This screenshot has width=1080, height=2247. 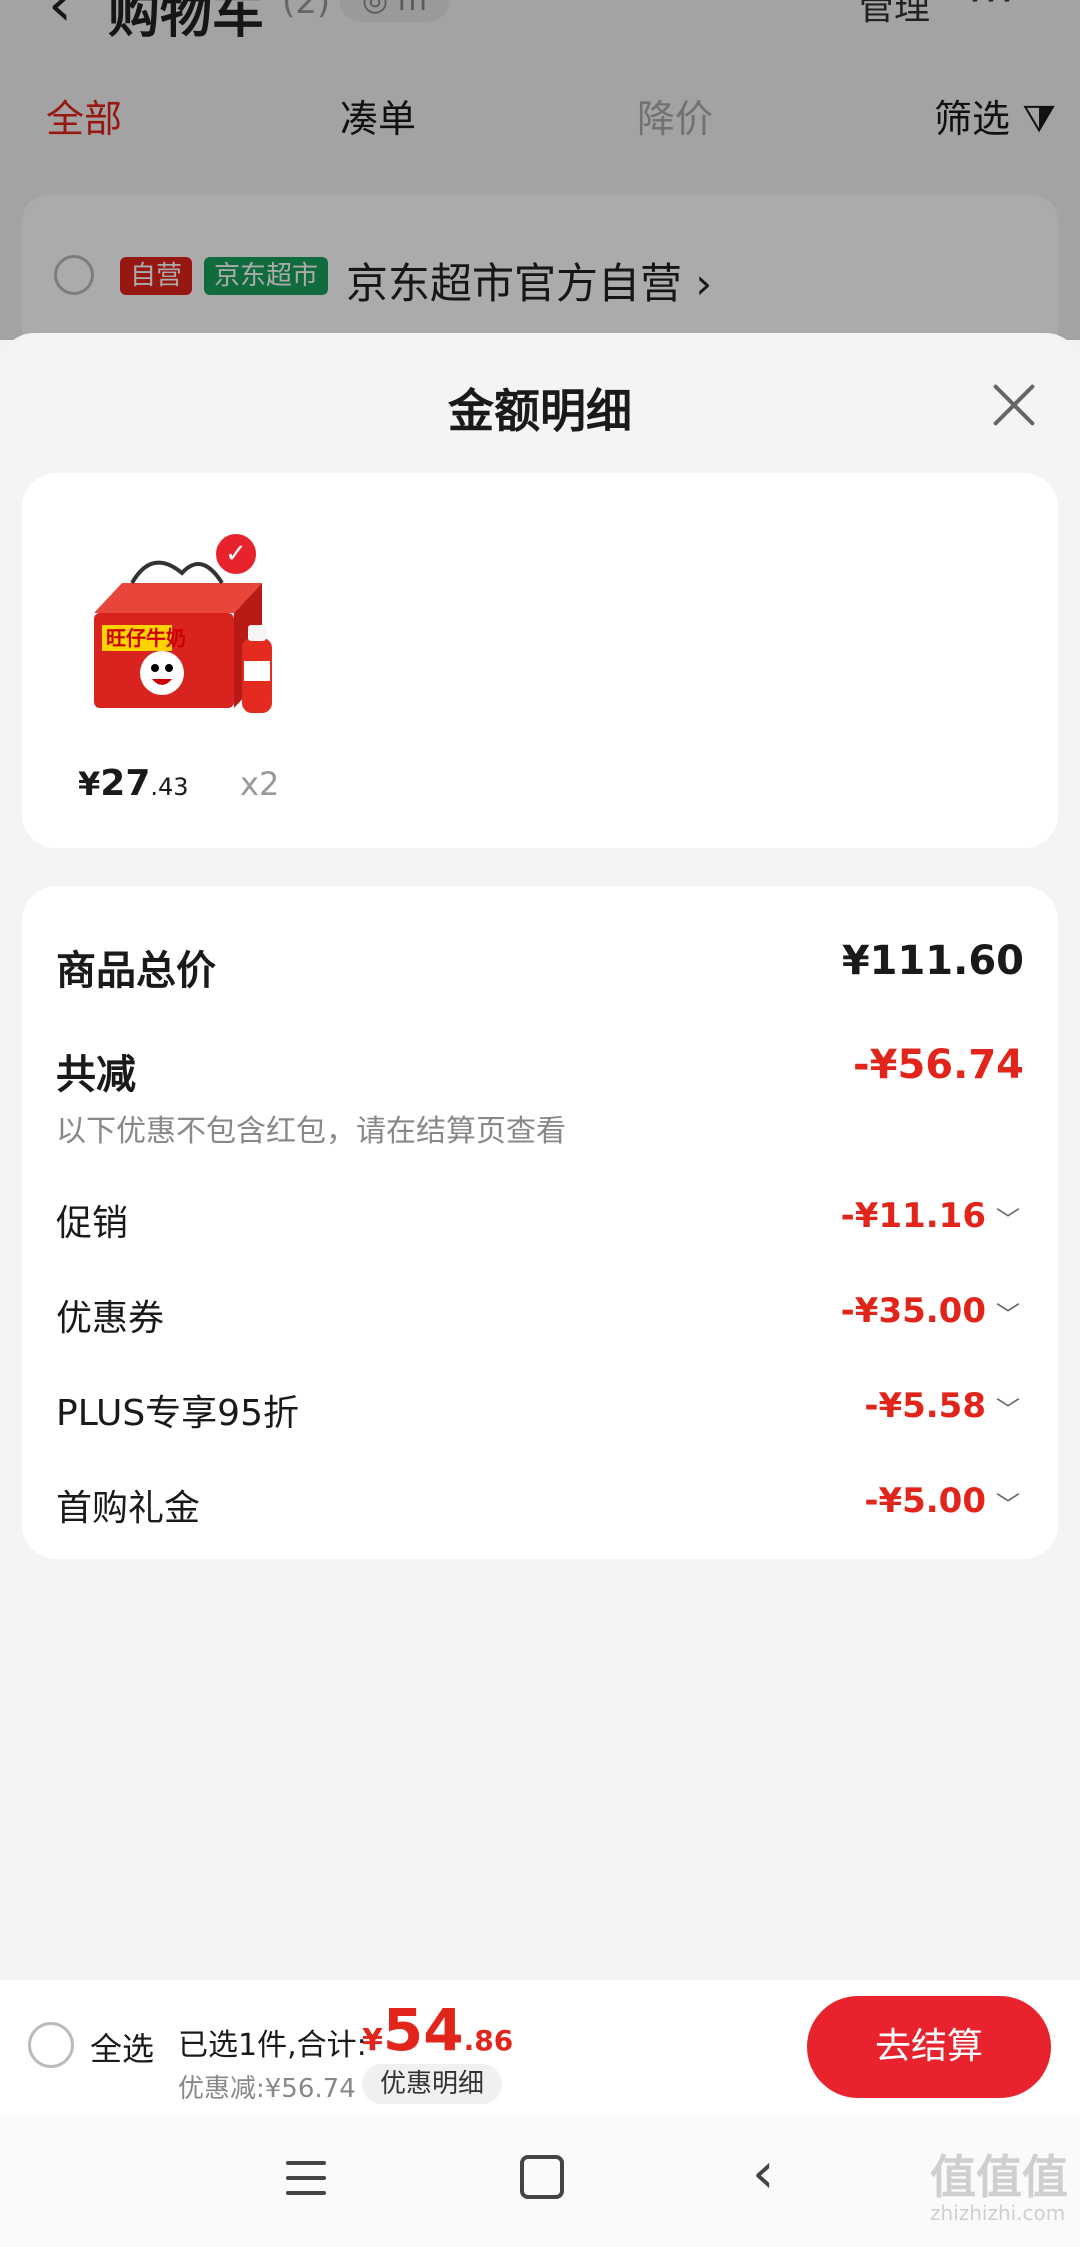 I want to click on product-image: 旺仔牛奶, so click(x=192, y=630).